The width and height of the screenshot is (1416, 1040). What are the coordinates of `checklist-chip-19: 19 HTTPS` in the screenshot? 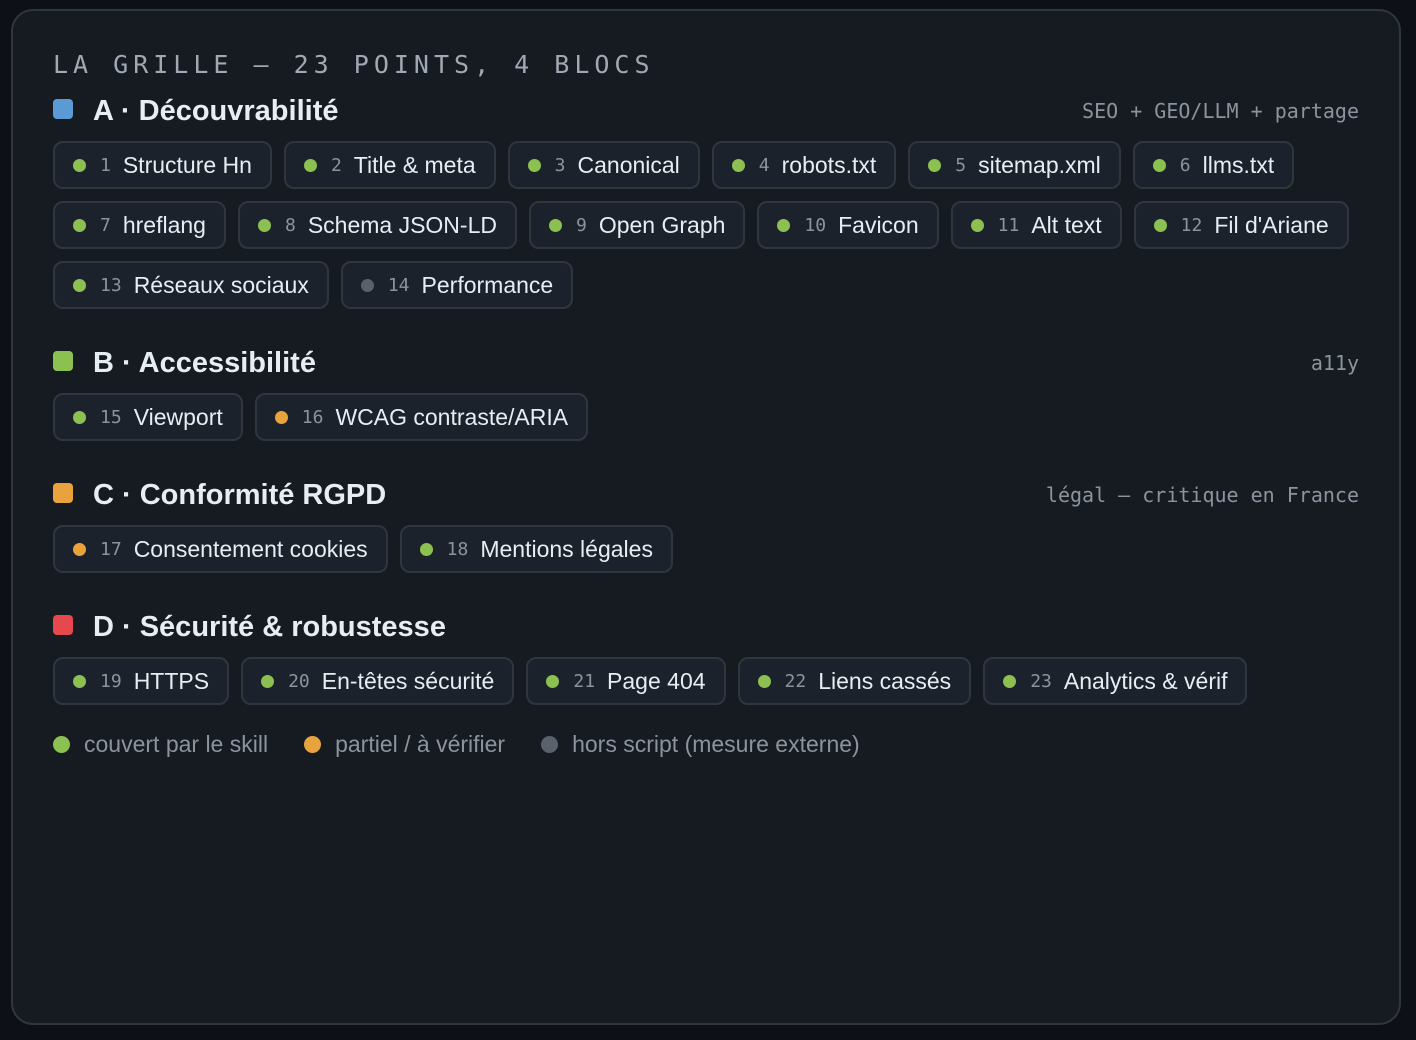 It's located at (141, 681).